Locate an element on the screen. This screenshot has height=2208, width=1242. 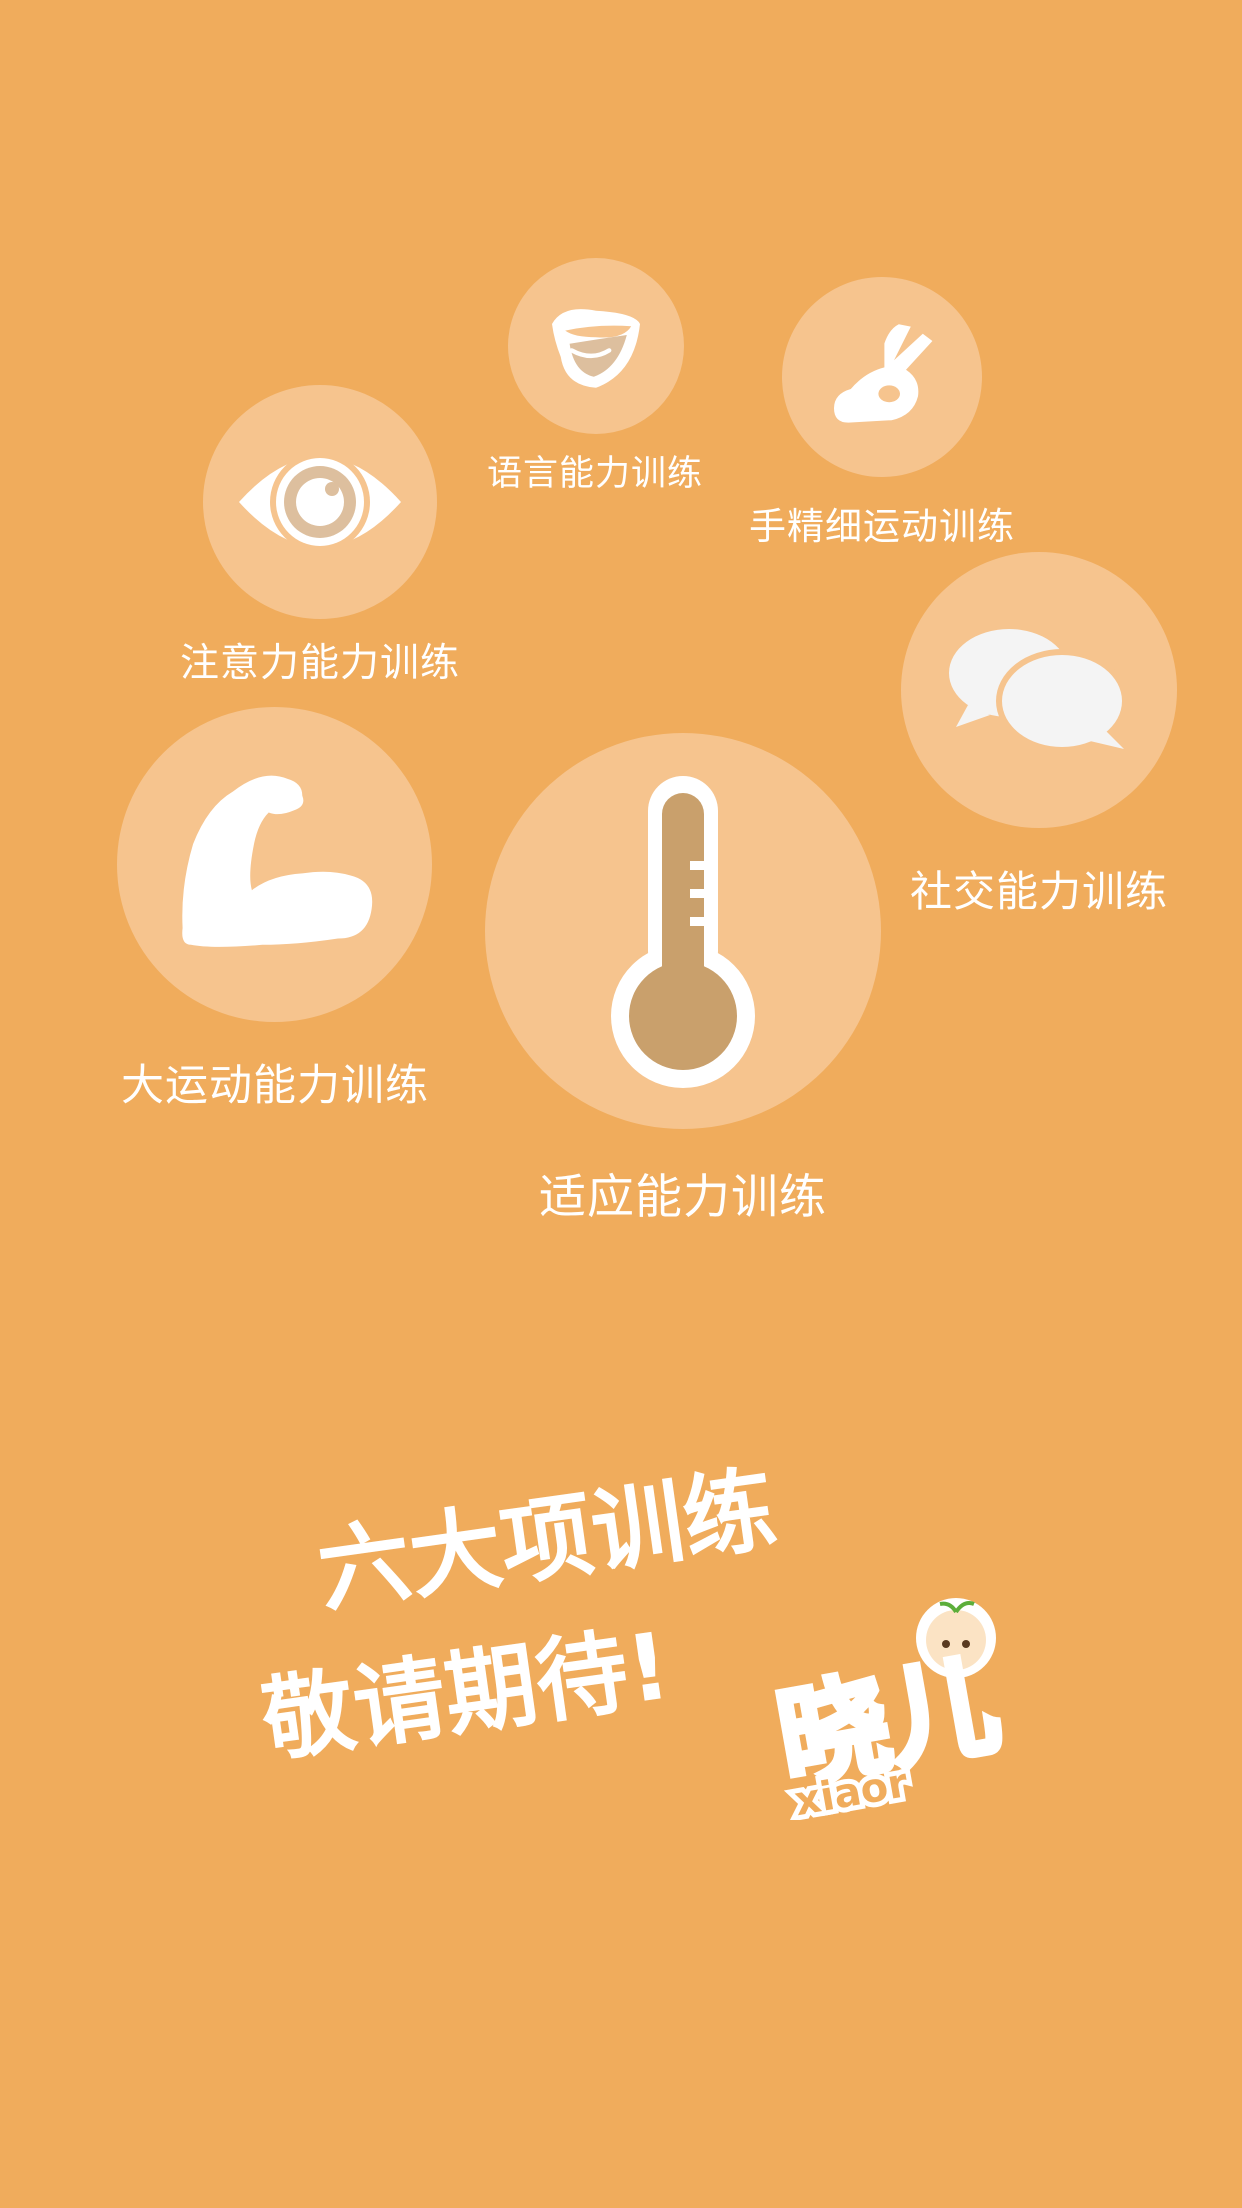
training-language-button is located at coordinates (596, 346).